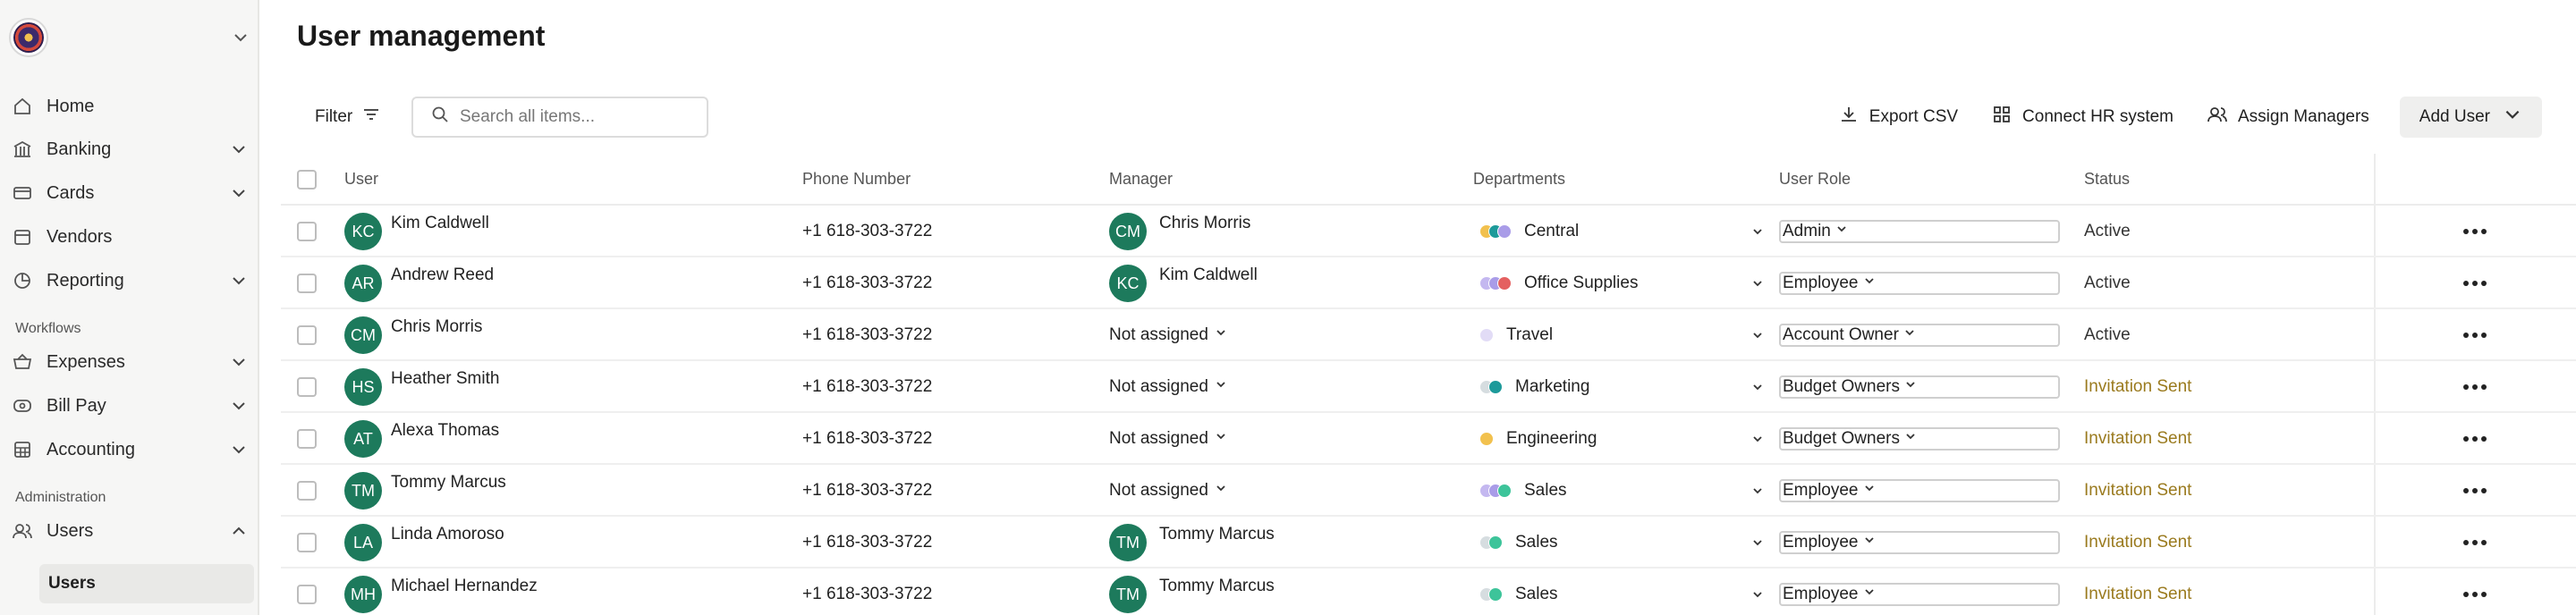 This screenshot has width=2576, height=615. I want to click on role-select: Account Owner, so click(1919, 335).